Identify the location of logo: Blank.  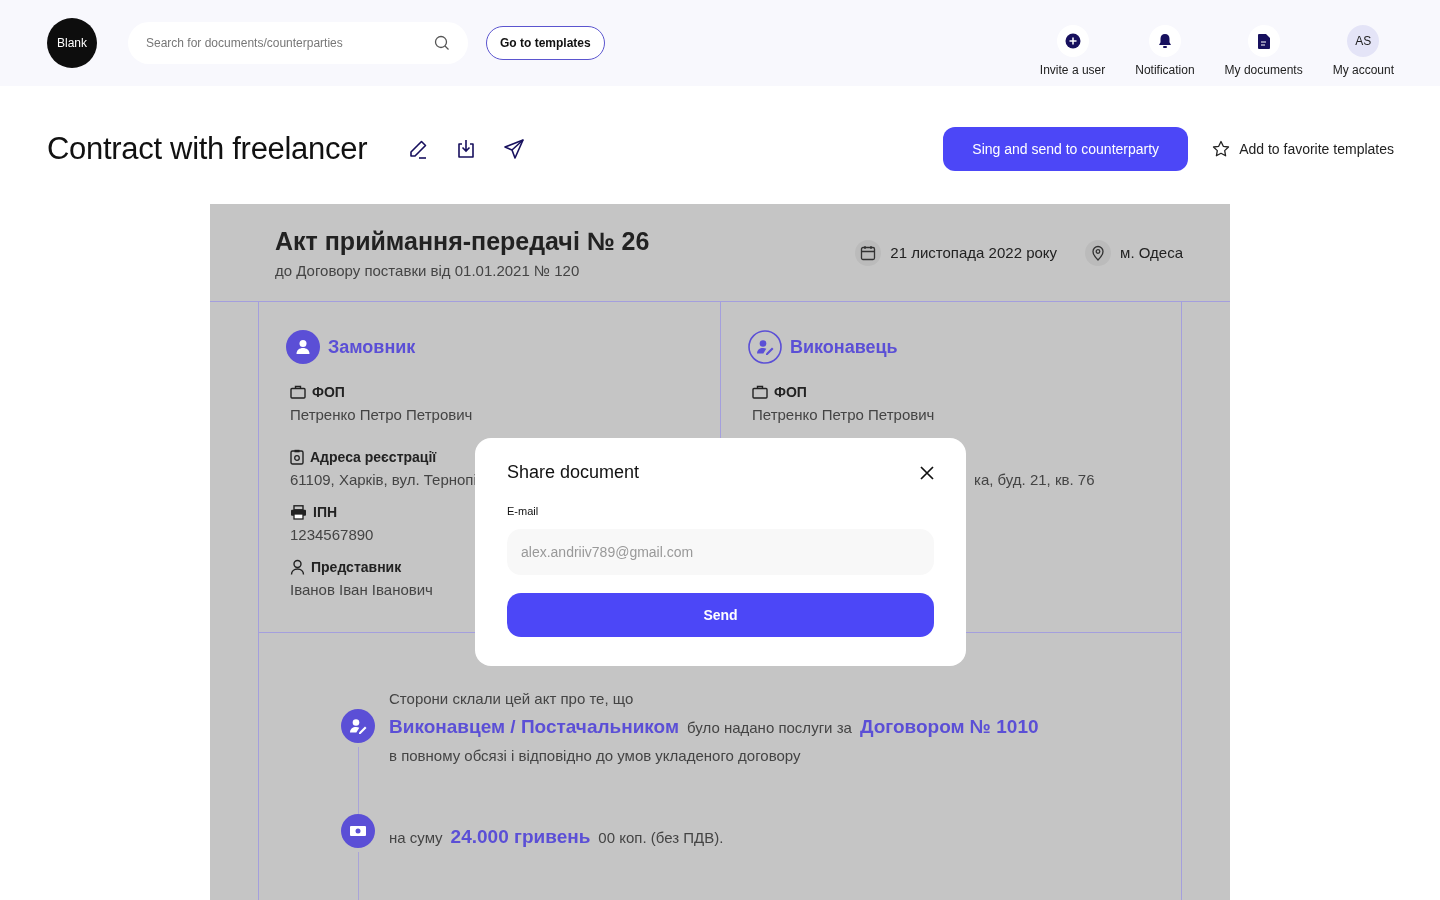
(72, 43).